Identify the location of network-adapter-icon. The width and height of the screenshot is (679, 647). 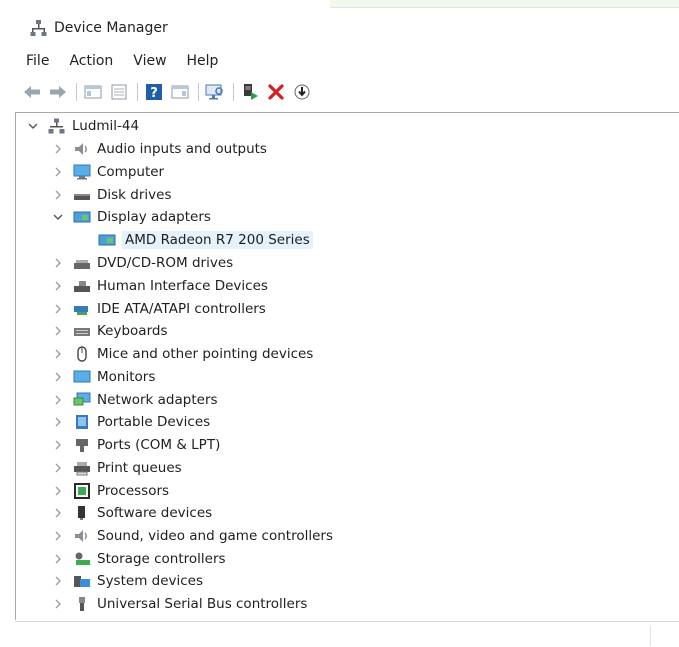
(82, 400).